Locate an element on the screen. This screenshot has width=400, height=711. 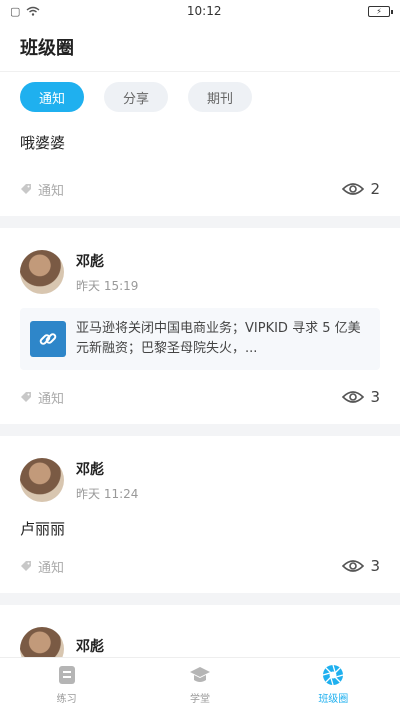
page-title: 班级圈 is located at coordinates (47, 48).